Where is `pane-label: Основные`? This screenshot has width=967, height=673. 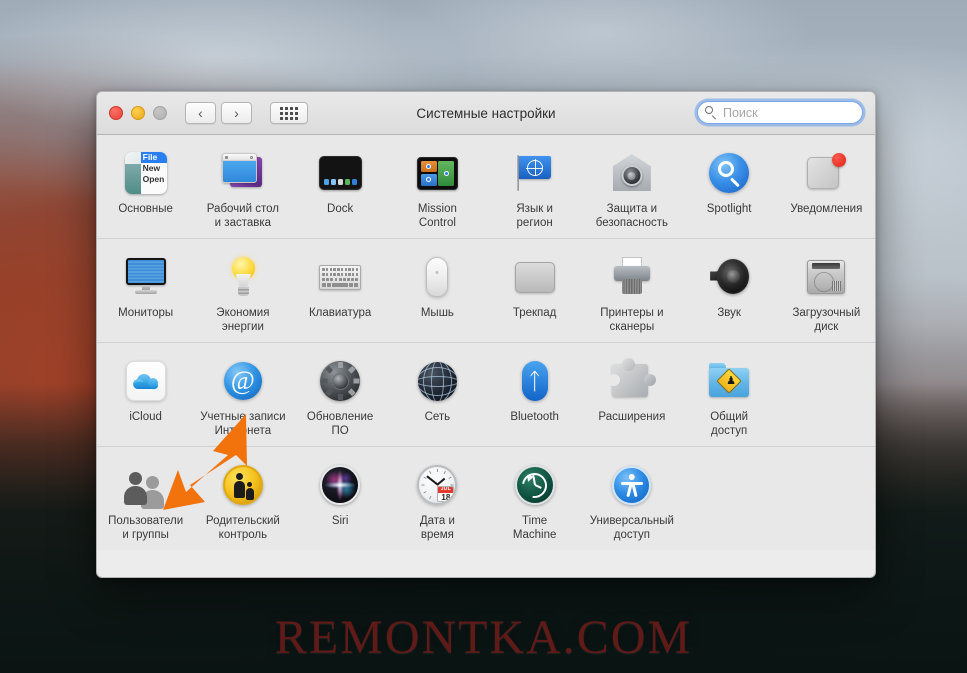 pane-label: Основные is located at coordinates (145, 209).